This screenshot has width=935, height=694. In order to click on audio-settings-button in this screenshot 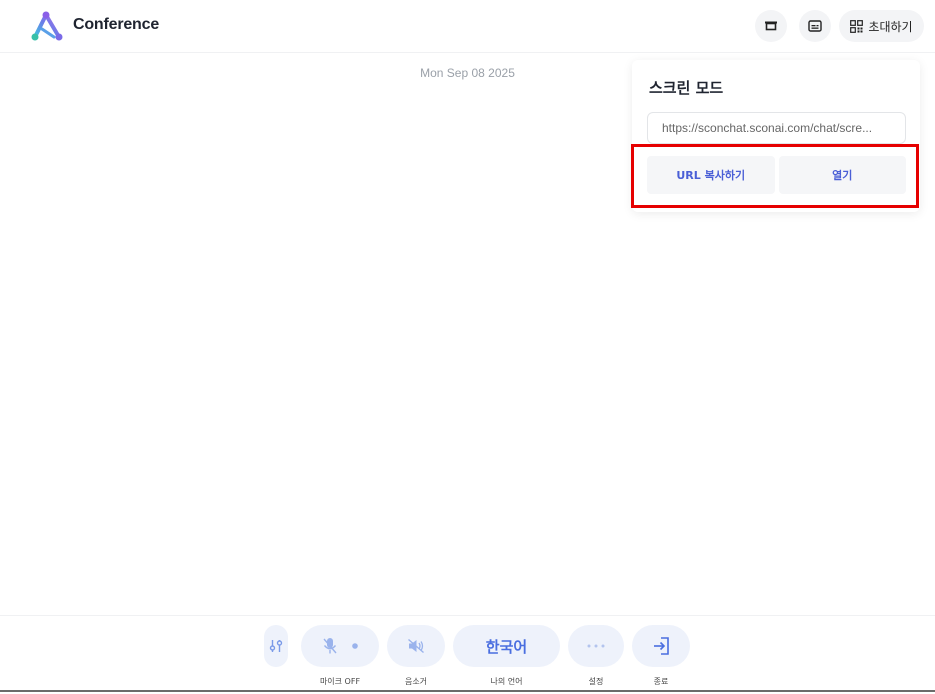, I will do `click(276, 646)`.